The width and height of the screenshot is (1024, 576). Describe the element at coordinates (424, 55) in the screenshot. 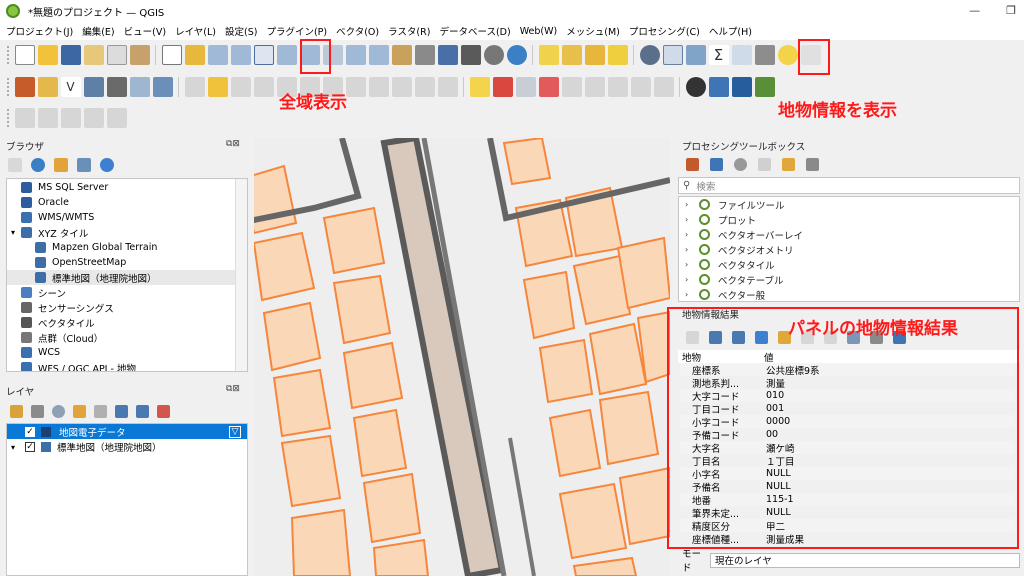

I see `new-3d-view-icon` at that location.